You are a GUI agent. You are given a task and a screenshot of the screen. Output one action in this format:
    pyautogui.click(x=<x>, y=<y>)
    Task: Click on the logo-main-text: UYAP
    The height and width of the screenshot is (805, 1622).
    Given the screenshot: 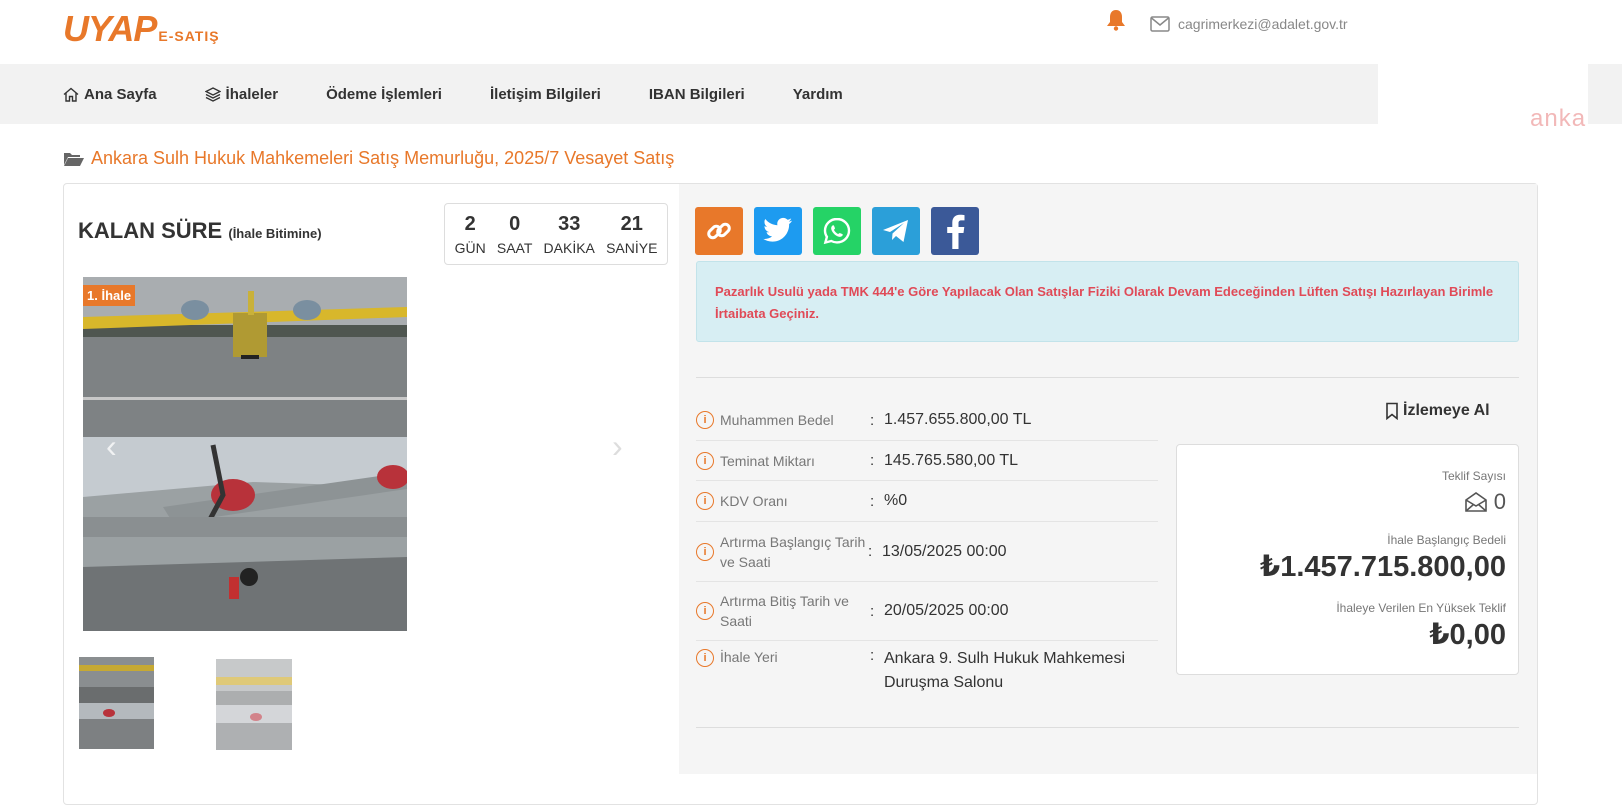 What is the action you would take?
    pyautogui.click(x=110, y=28)
    